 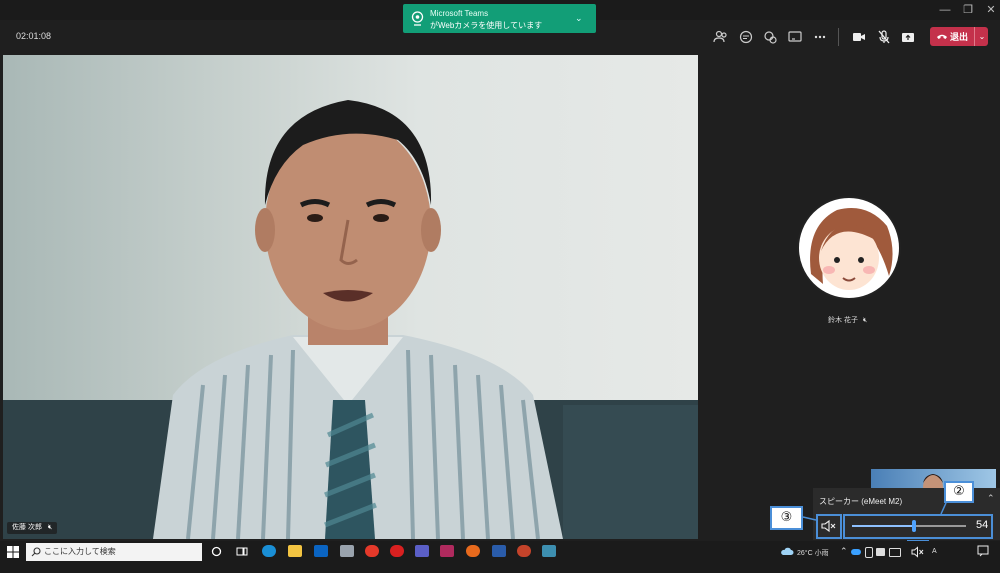 I want to click on tray-speaker-muted-icon, so click(x=918, y=552).